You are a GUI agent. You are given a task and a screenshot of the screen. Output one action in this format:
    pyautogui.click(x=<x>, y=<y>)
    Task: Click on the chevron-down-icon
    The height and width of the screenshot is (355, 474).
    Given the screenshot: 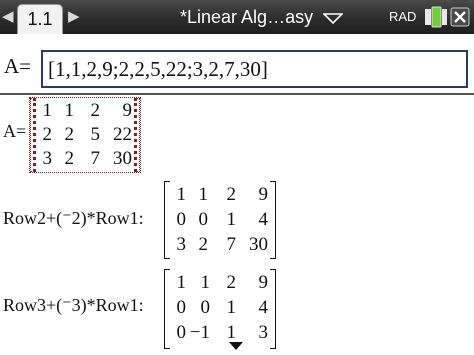 What is the action you would take?
    pyautogui.click(x=333, y=18)
    